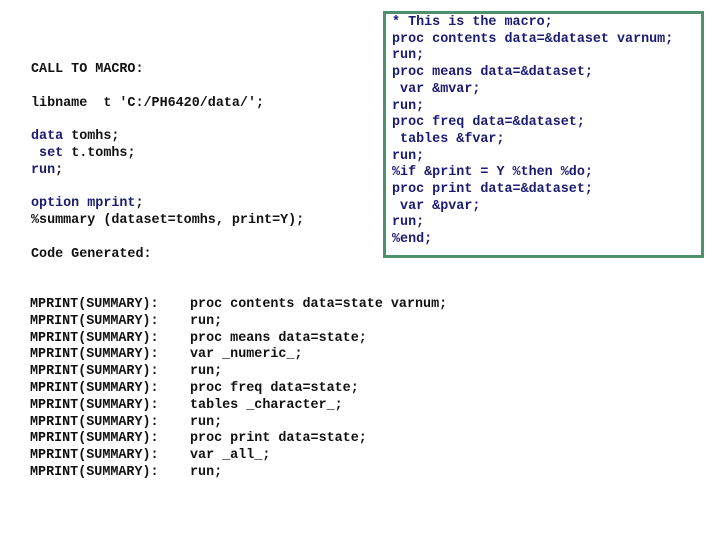  Describe the element at coordinates (87, 69) in the screenshot. I see `call-heading: CALL TO MACRO:` at that location.